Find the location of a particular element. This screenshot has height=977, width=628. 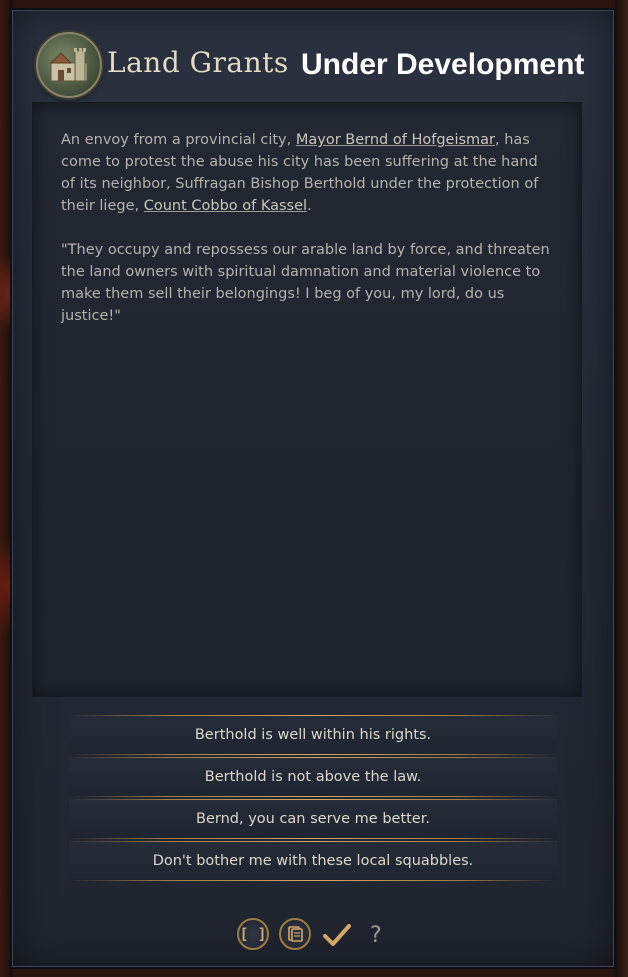

option-button-bernd-serve: Bernd, you can serve me better. is located at coordinates (313, 819).